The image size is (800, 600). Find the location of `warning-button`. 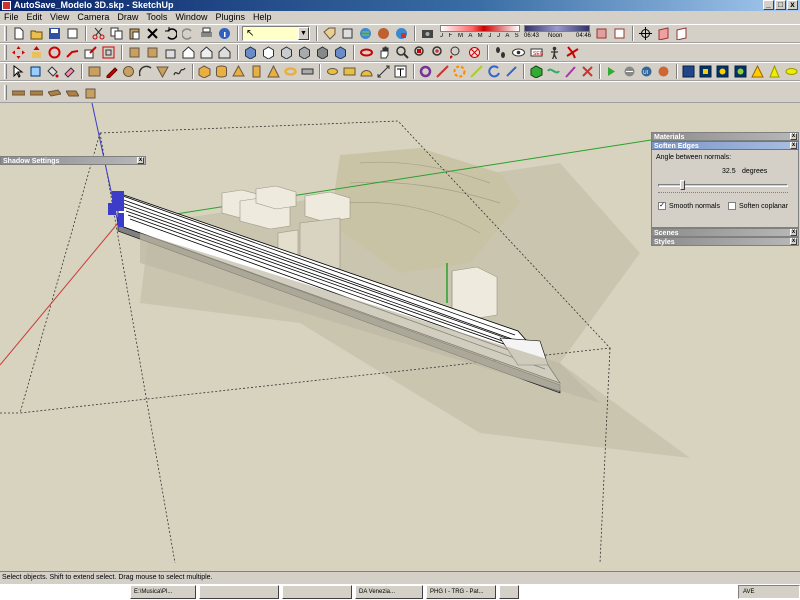

warning-button is located at coordinates (757, 71).